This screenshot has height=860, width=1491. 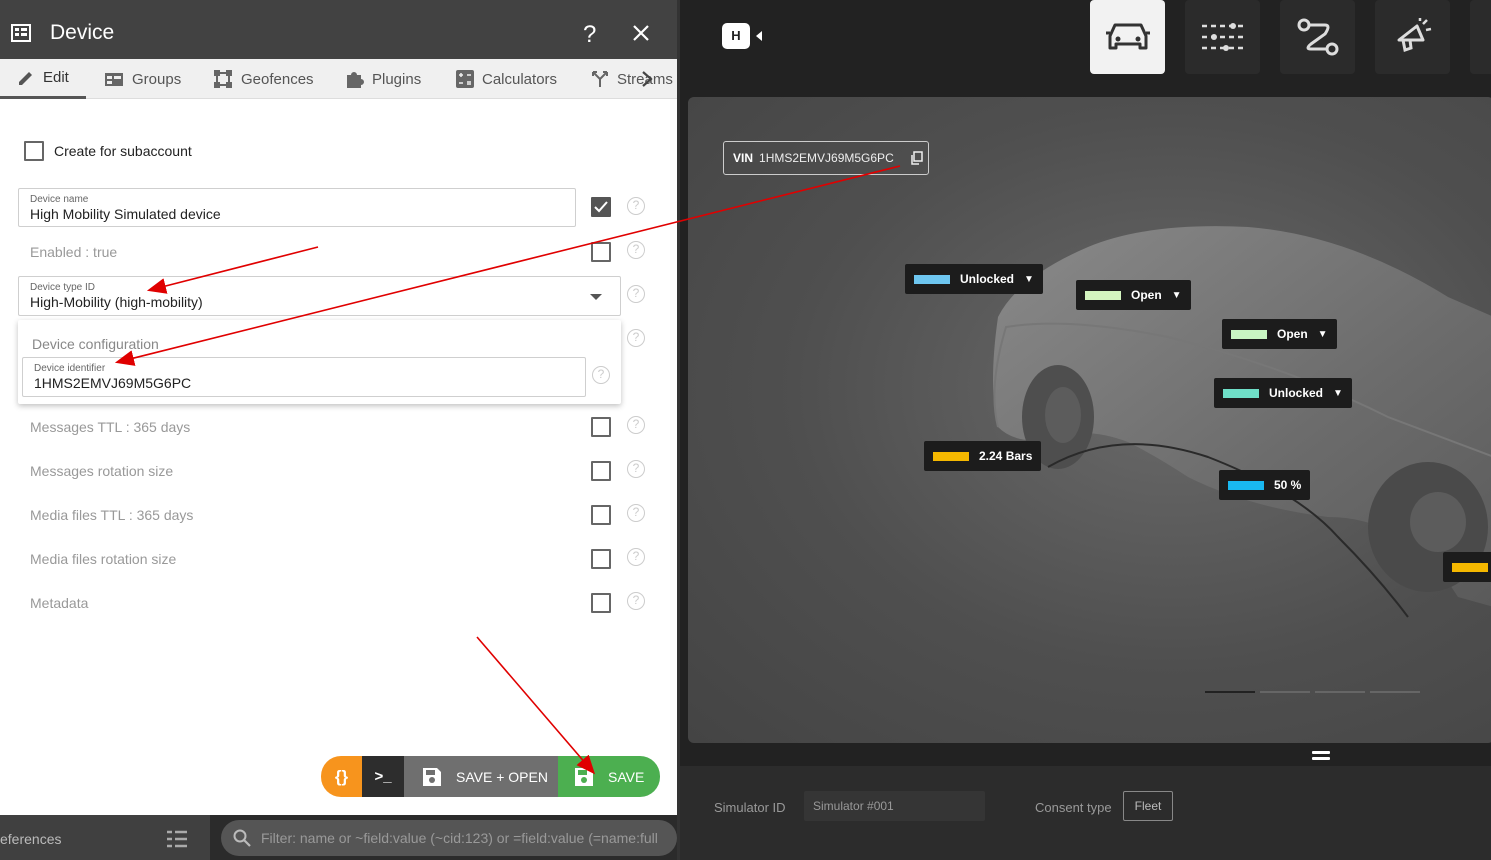 I want to click on device-identifier-field: Device identifier 1HMS2EMVJ69M5G6PC, so click(x=304, y=377).